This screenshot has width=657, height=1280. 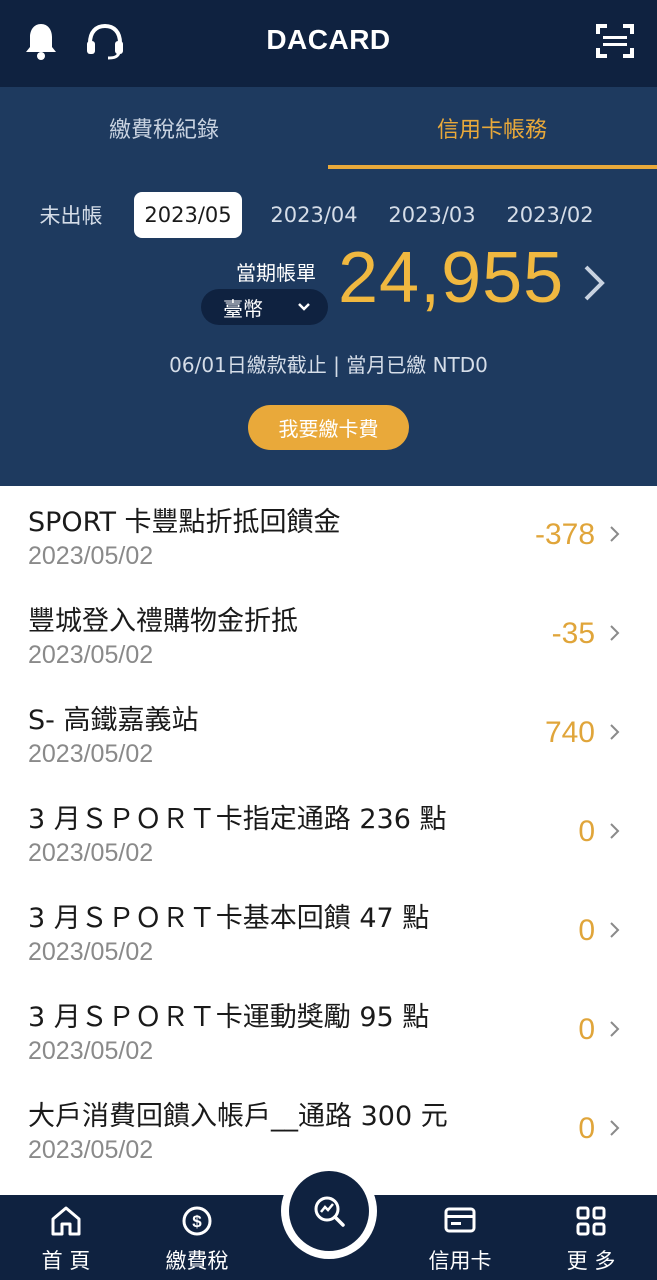 I want to click on transaction-amount: 740, so click(x=569, y=732).